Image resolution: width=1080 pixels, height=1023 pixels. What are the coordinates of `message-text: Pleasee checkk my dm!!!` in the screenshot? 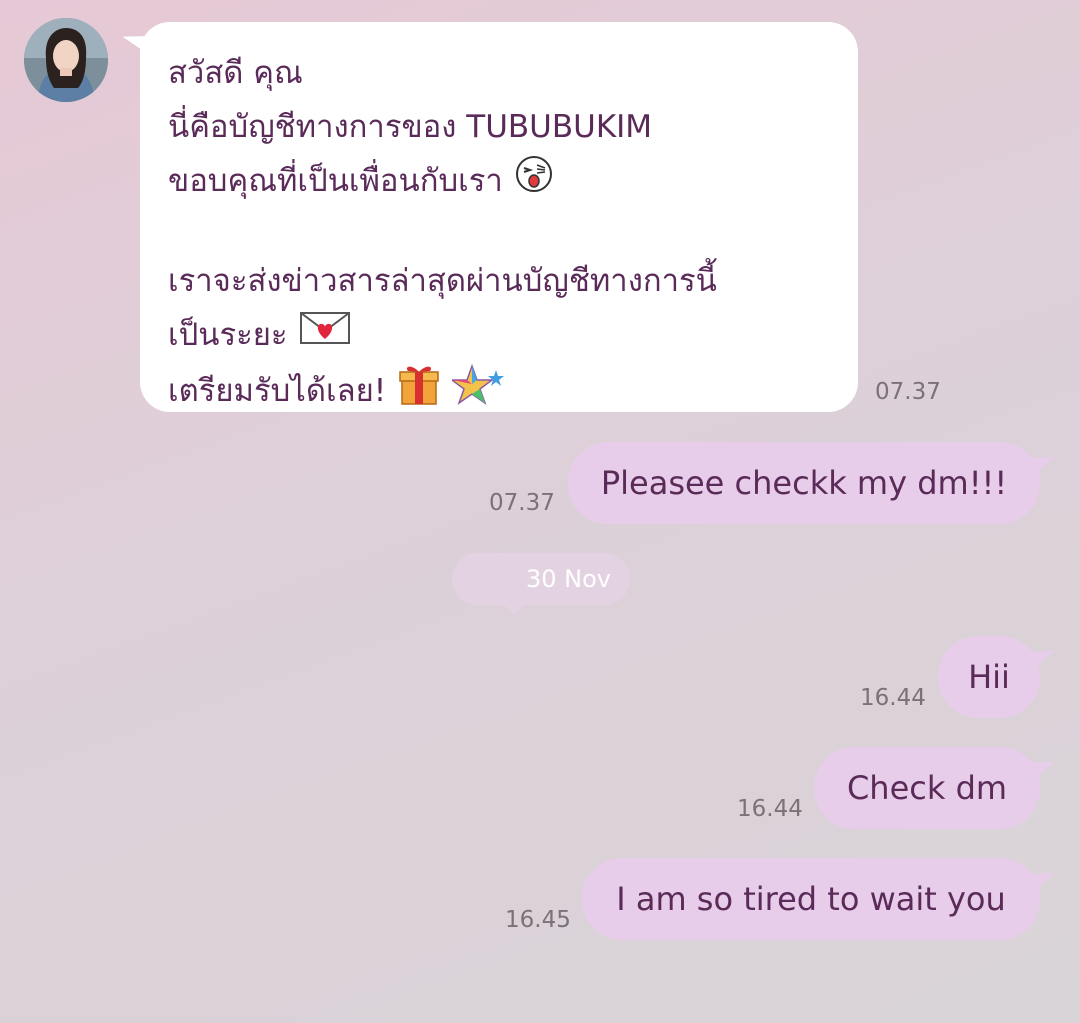 It's located at (804, 483).